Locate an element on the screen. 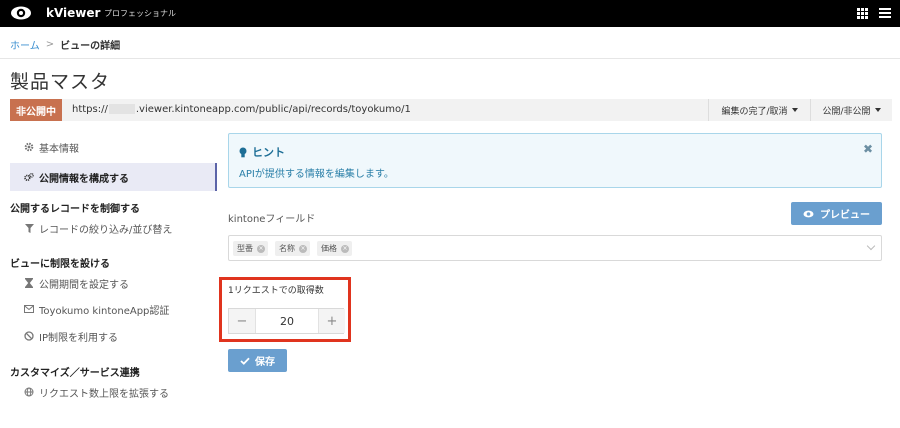 The image size is (900, 428). breadcrumb-current: ビューの詳細 is located at coordinates (90, 46).